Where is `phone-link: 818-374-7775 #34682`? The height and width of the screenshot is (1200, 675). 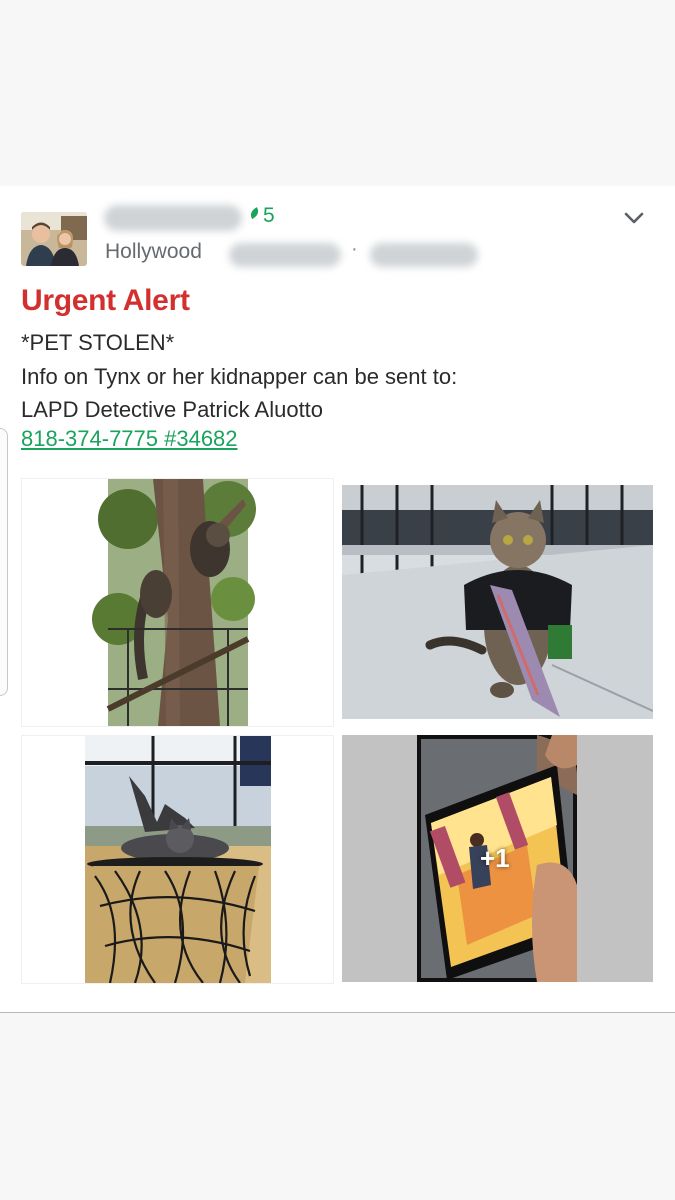 phone-link: 818-374-7775 #34682 is located at coordinates (129, 439).